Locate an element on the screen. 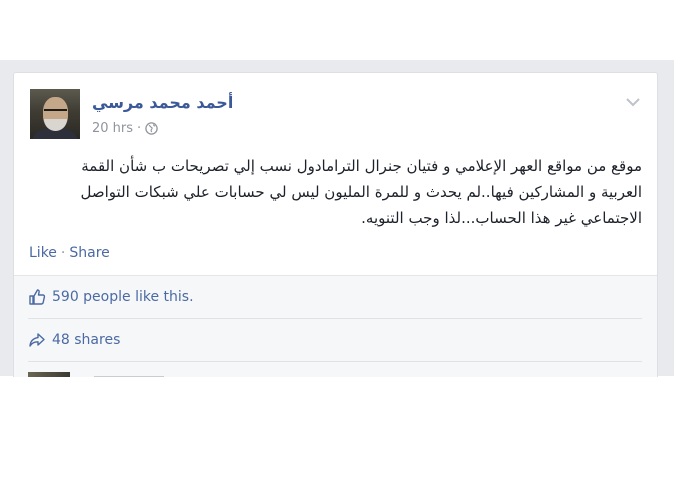 Image resolution: width=674 pixels, height=485 pixels. comment-preview-stub is located at coordinates (129, 376).